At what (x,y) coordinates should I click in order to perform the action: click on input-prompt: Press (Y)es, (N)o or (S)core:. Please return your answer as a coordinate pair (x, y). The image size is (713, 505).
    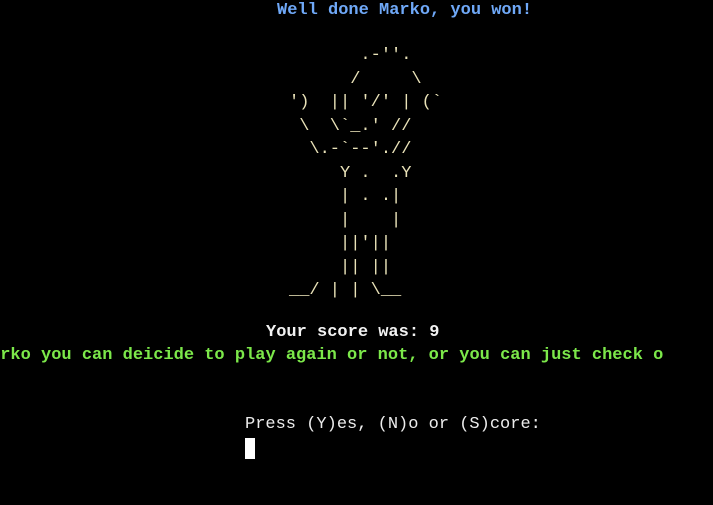
    Looking at the image, I should click on (393, 424).